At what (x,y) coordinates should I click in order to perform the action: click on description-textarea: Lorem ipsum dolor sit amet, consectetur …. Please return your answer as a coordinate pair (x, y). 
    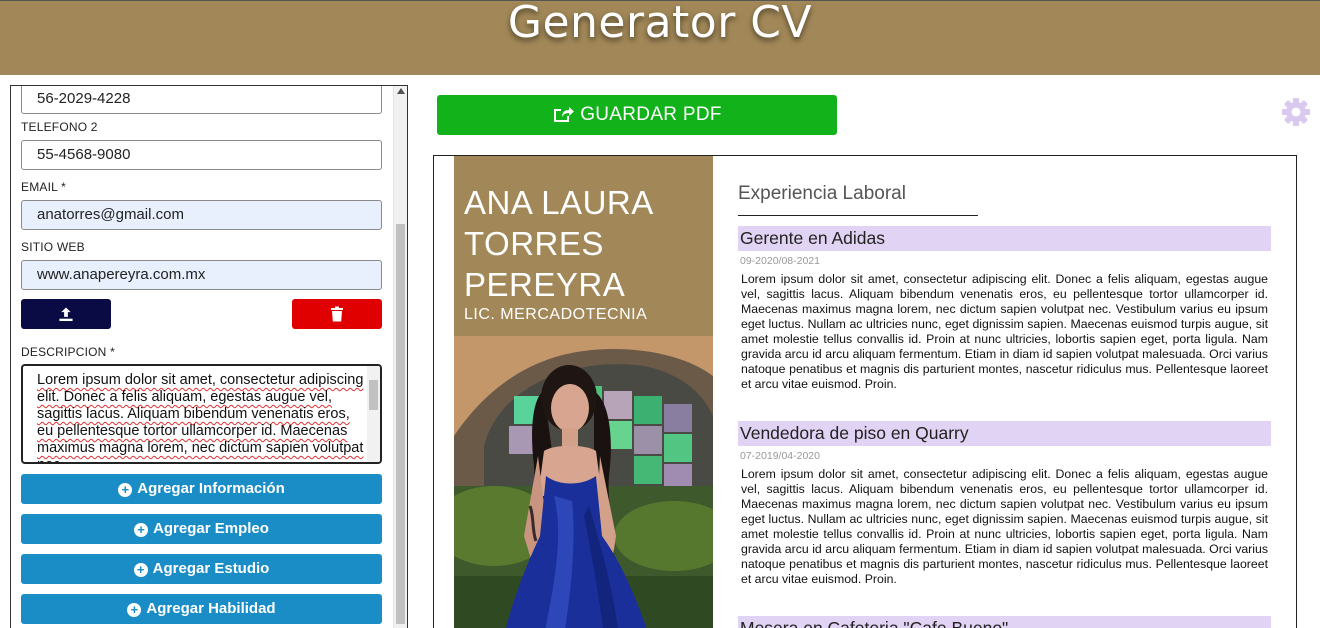
    Looking at the image, I should click on (201, 414).